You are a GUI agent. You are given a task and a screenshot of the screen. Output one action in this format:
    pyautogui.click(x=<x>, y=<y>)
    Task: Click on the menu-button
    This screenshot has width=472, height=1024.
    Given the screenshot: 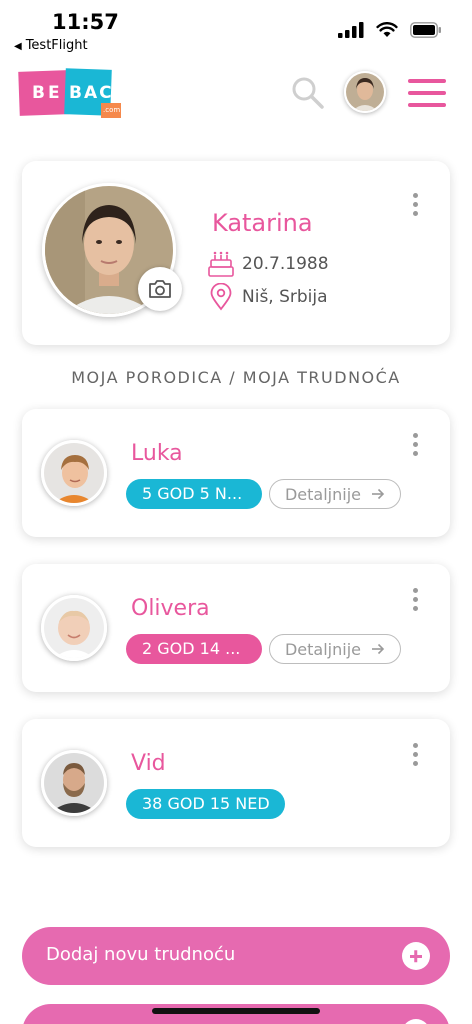 What is the action you would take?
    pyautogui.click(x=428, y=93)
    